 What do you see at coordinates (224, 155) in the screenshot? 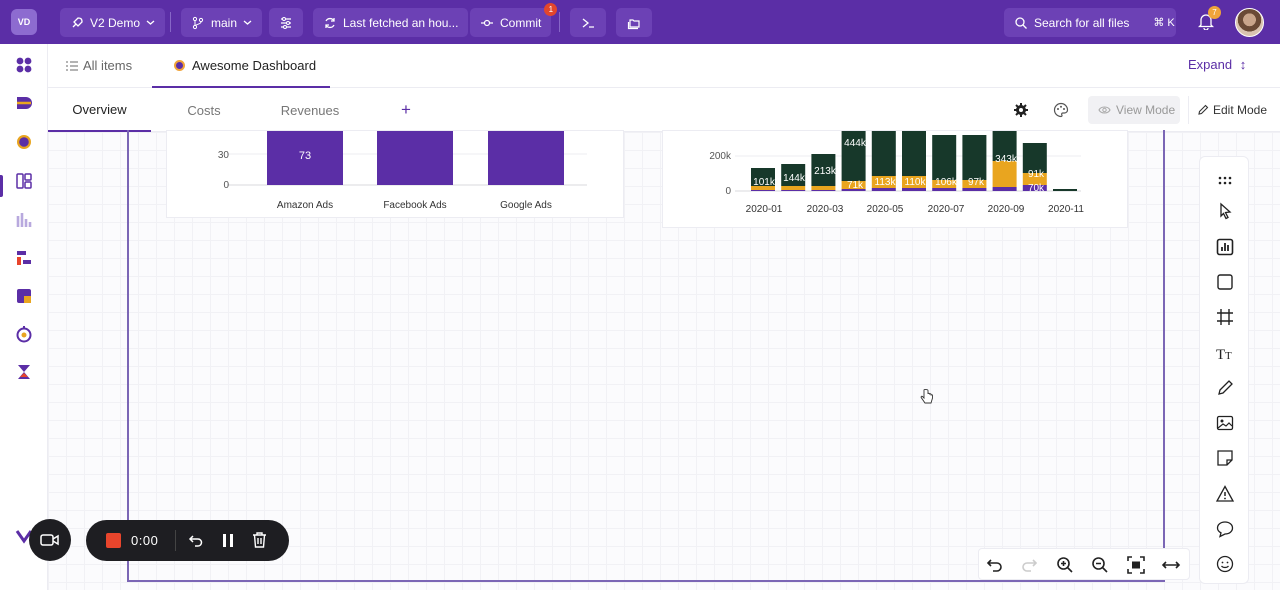
I see `y-tick-label: 30` at bounding box center [224, 155].